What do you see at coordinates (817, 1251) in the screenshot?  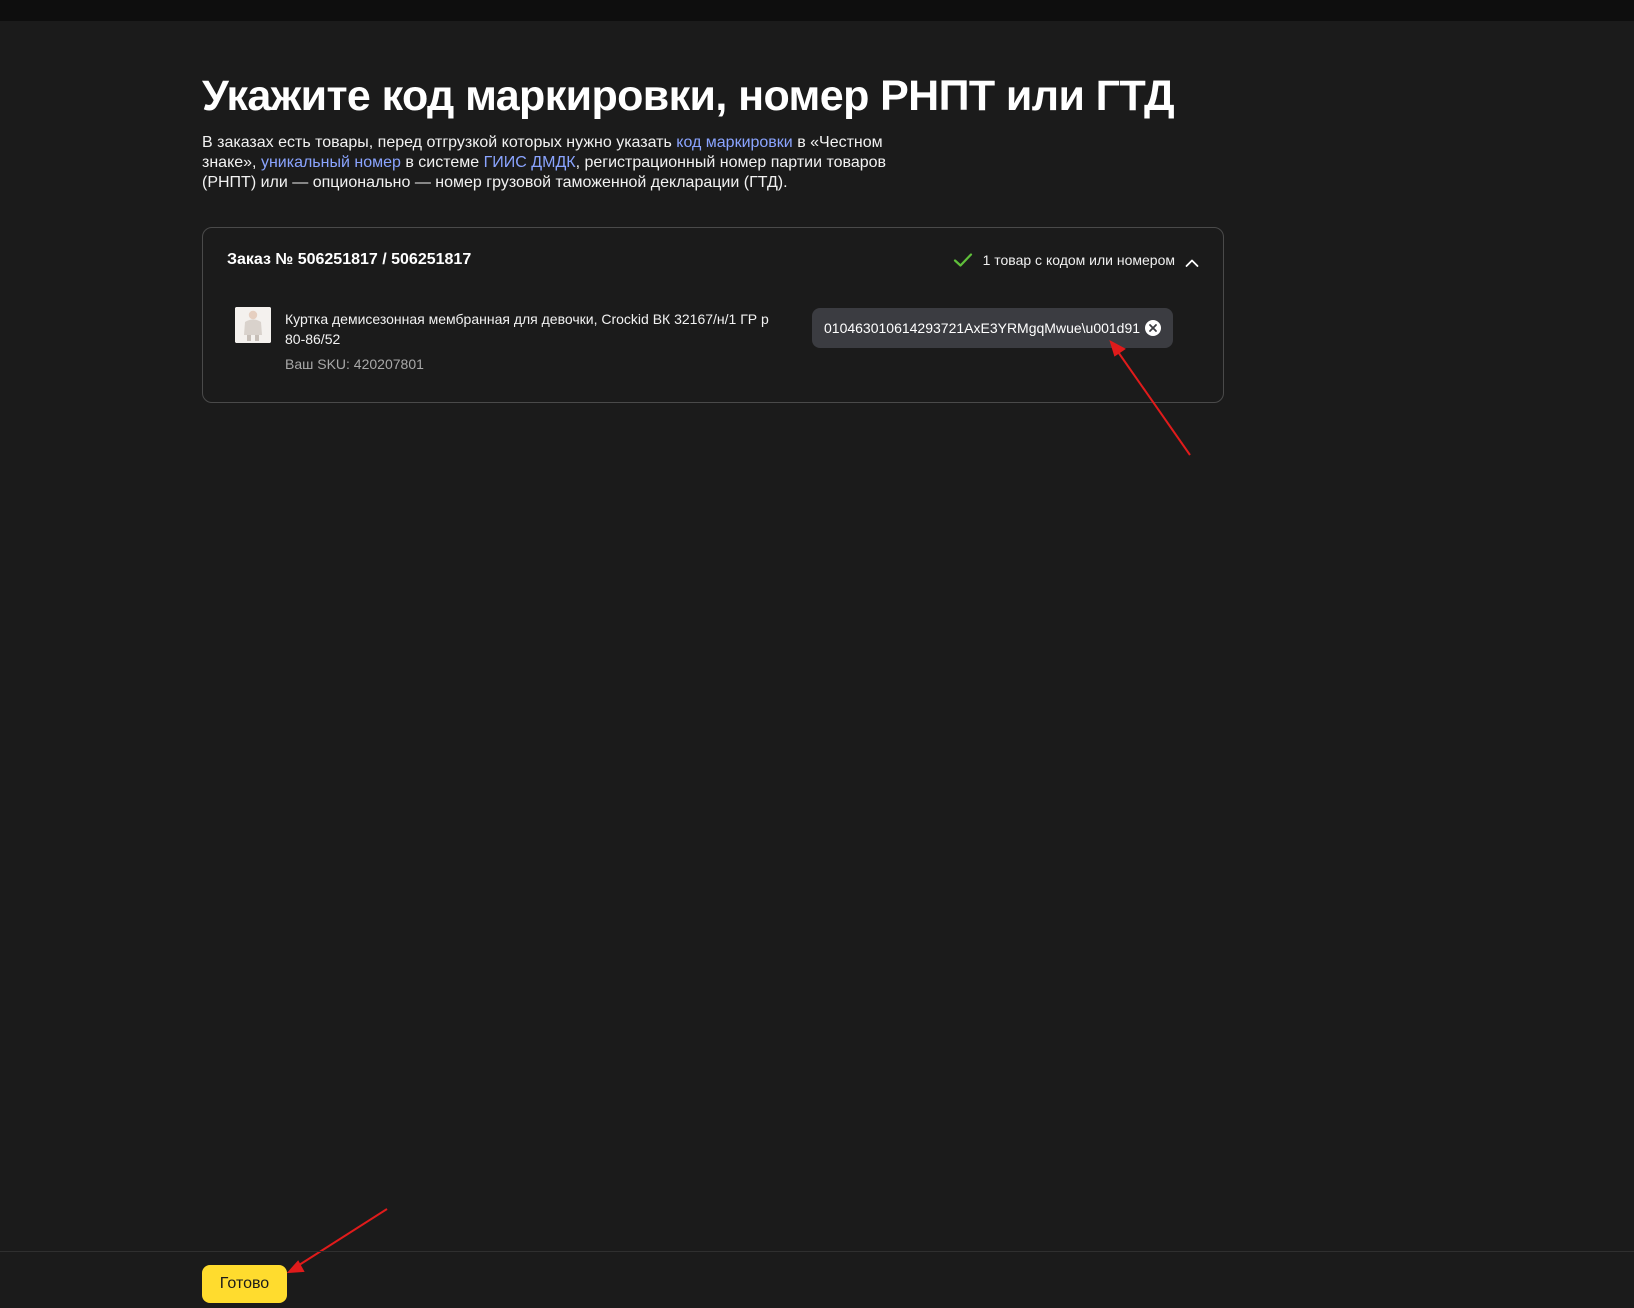 I see `footer-divider` at bounding box center [817, 1251].